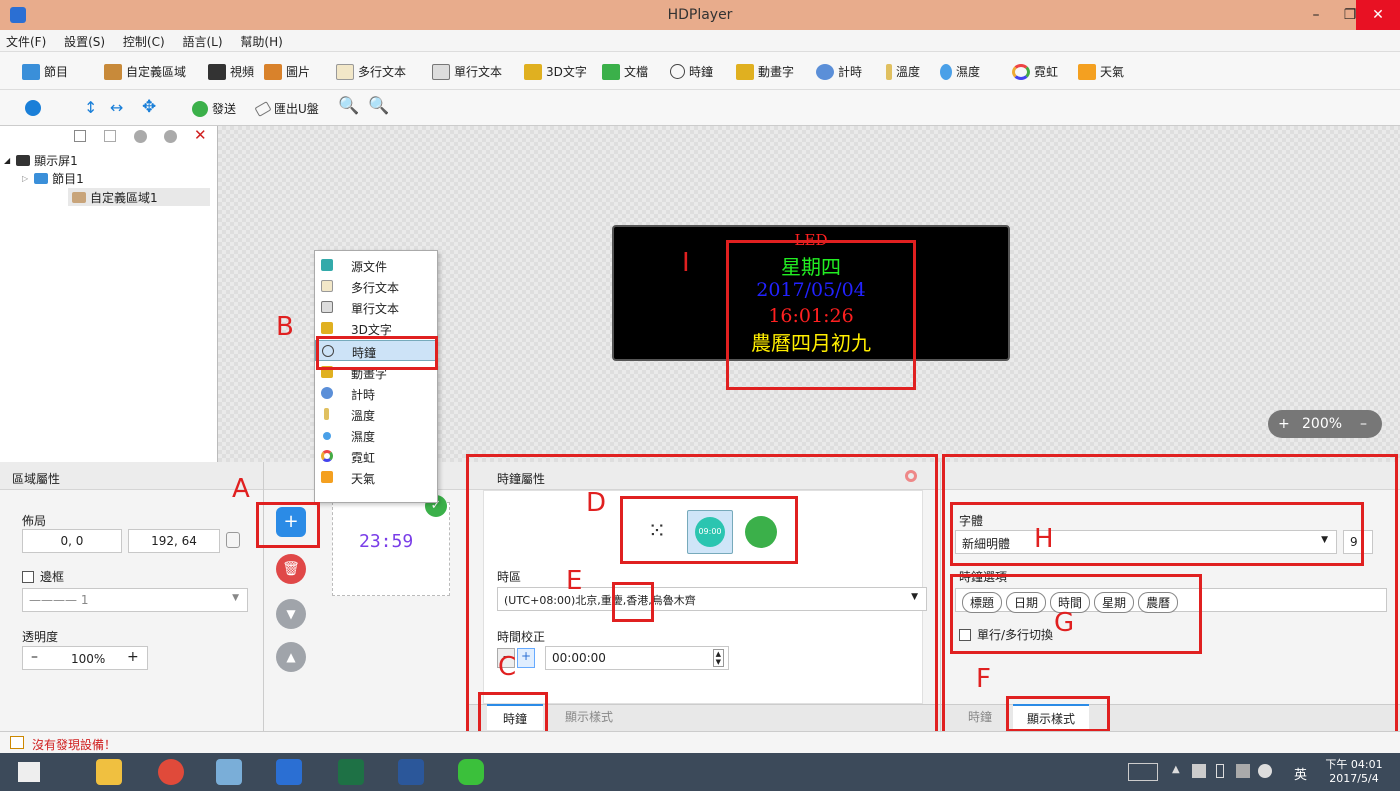  I want to click on clock-element-thumbnail: 23:59 ✓, so click(391, 545).